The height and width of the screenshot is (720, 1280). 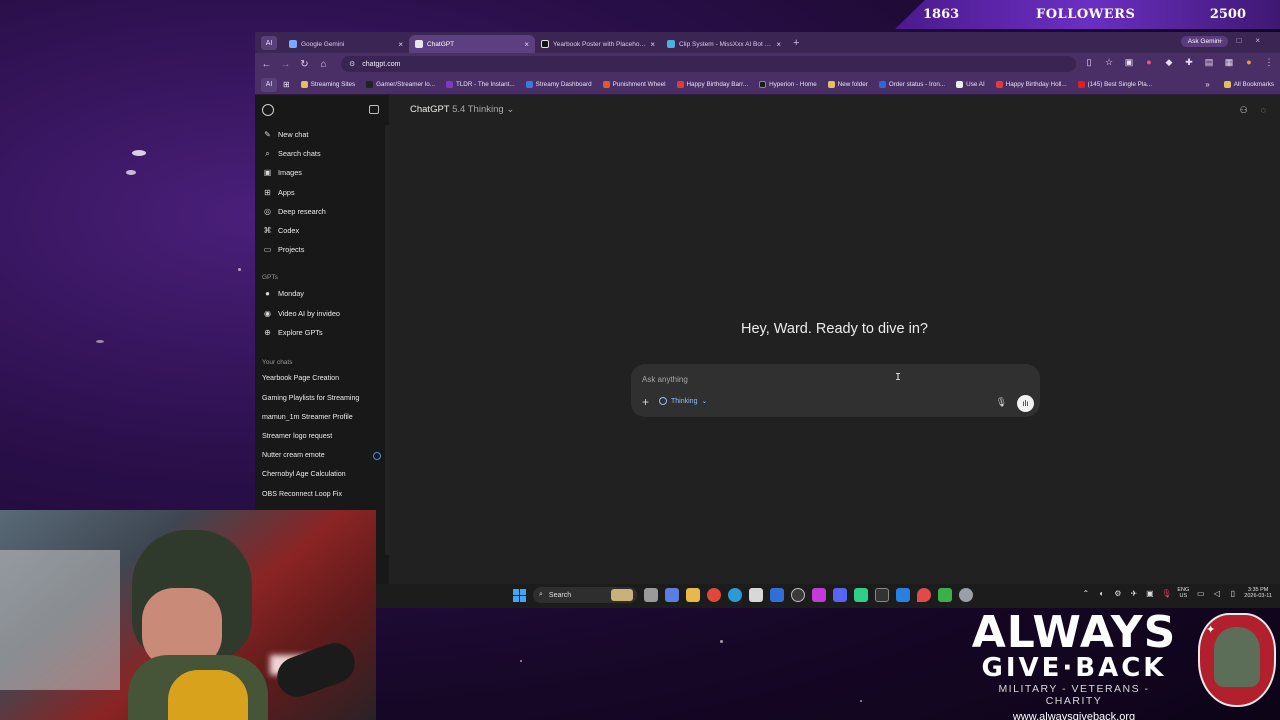 I want to click on tab-clip-system: Clip System - MissXxx AI Bot System ×, so click(x=724, y=44).